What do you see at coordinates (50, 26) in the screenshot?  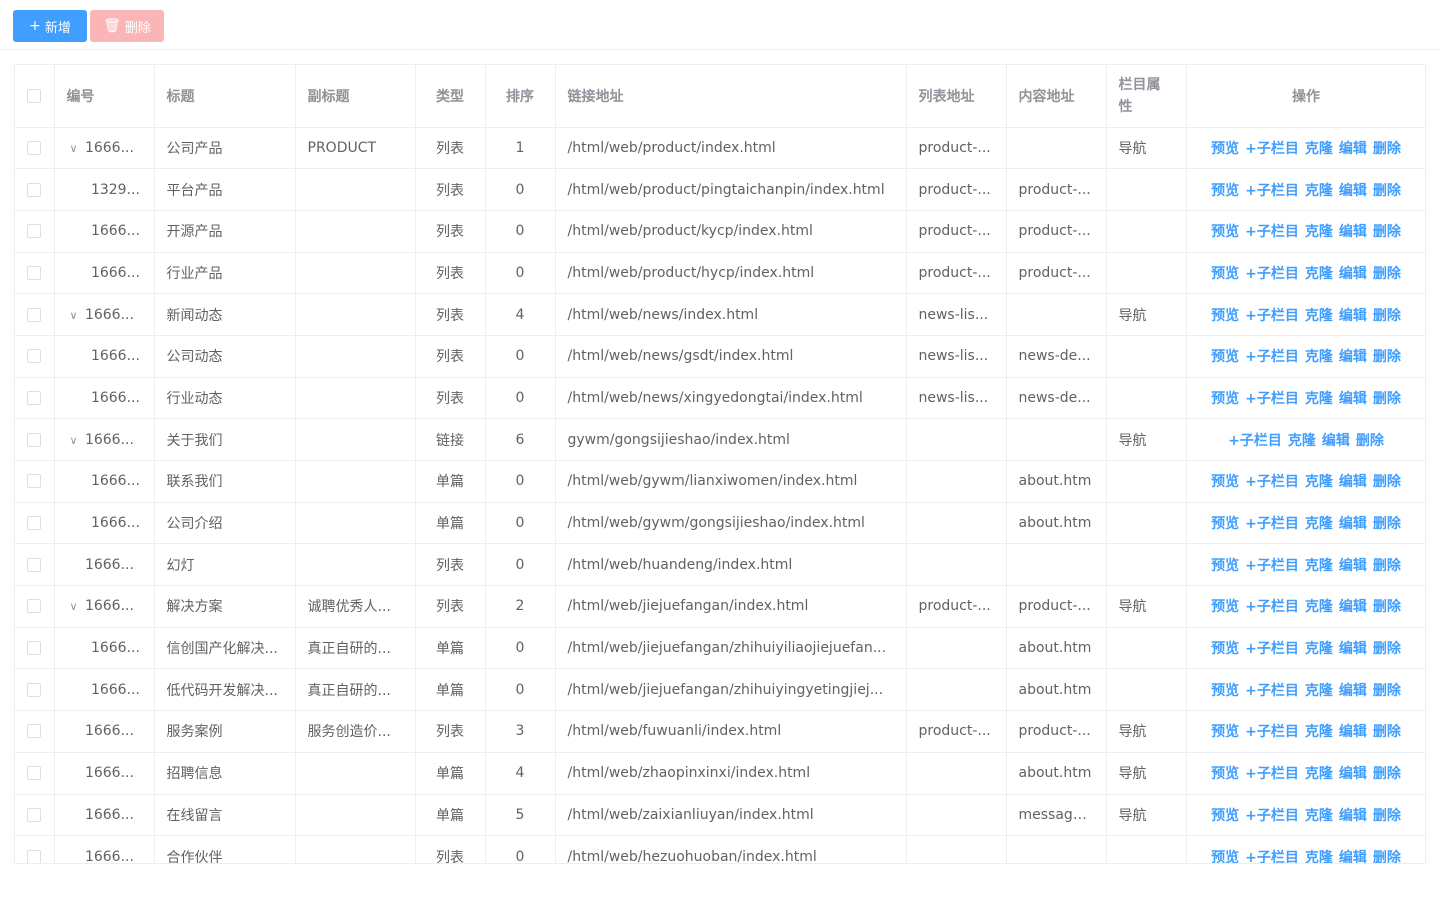 I see `add-button: + 新增` at bounding box center [50, 26].